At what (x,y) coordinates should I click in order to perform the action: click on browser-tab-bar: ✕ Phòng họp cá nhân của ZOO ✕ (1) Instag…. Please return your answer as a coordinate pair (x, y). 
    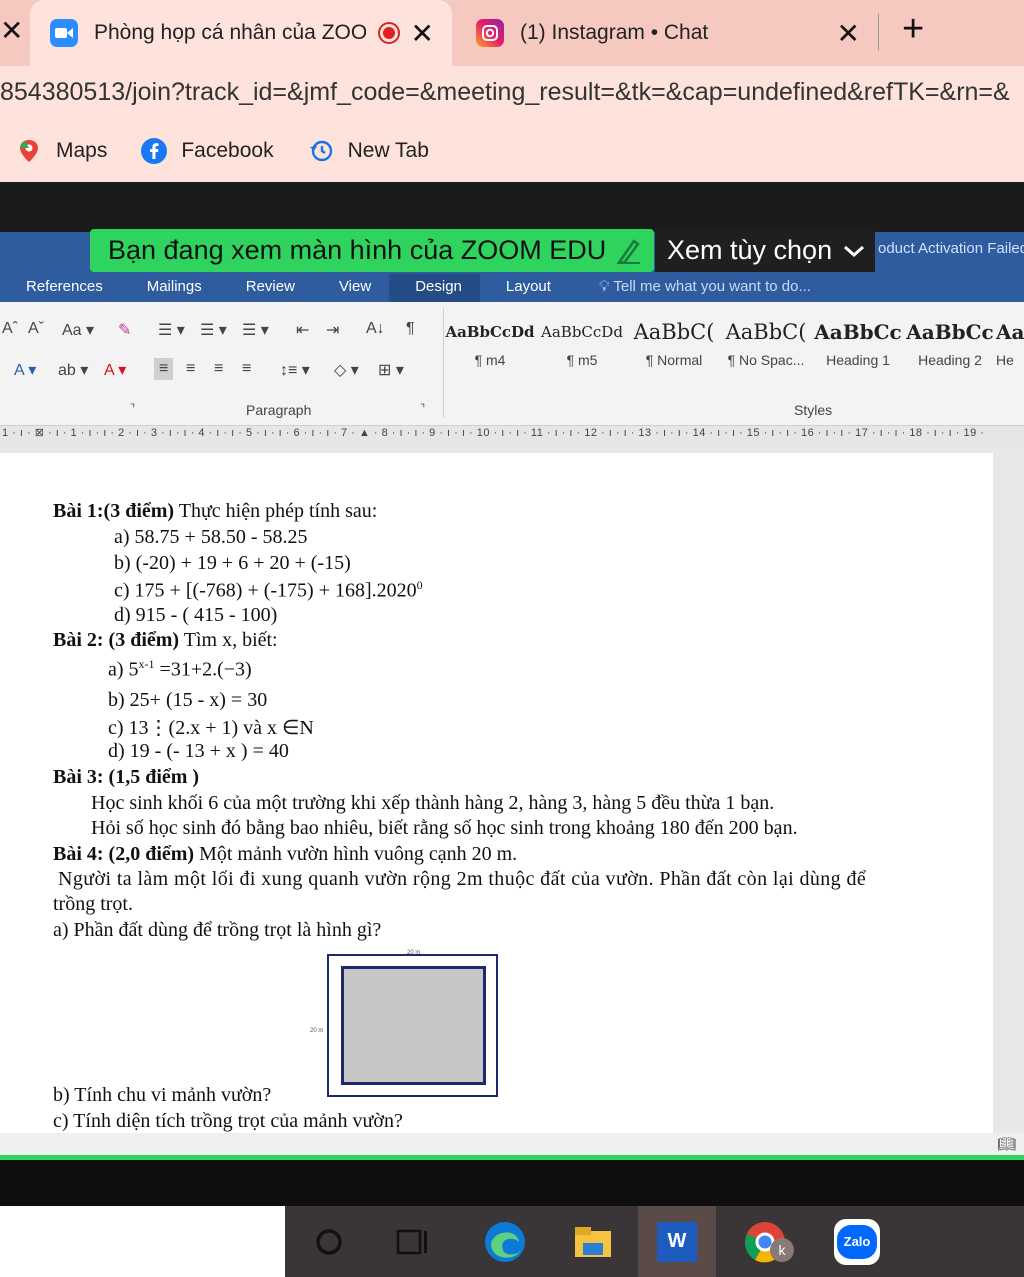
    Looking at the image, I should click on (512, 33).